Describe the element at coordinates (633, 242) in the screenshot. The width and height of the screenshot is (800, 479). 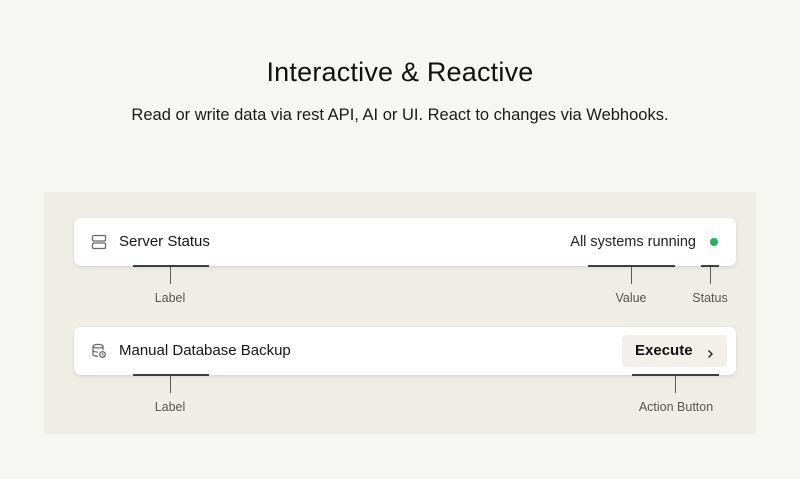
I see `server-status-value: All systems running` at that location.